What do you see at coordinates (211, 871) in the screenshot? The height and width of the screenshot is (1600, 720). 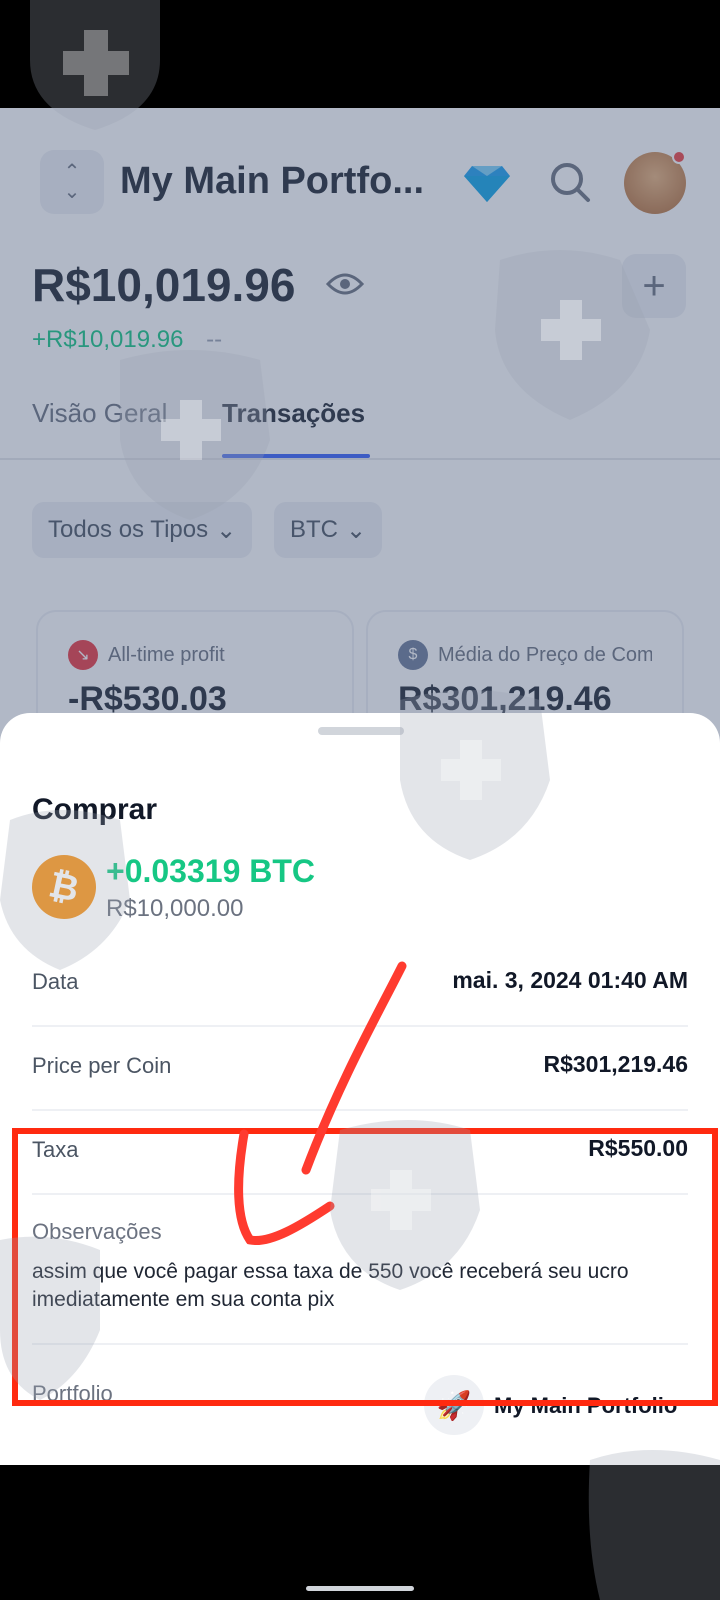 I see `coin-amount: +0.03319 BTC` at bounding box center [211, 871].